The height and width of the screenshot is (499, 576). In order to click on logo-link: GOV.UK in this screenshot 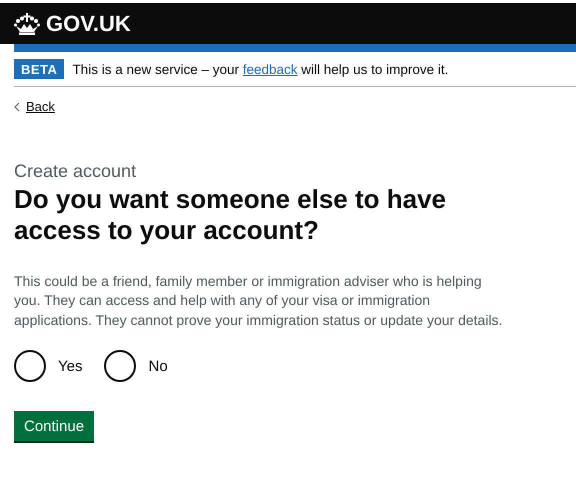, I will do `click(72, 23)`.